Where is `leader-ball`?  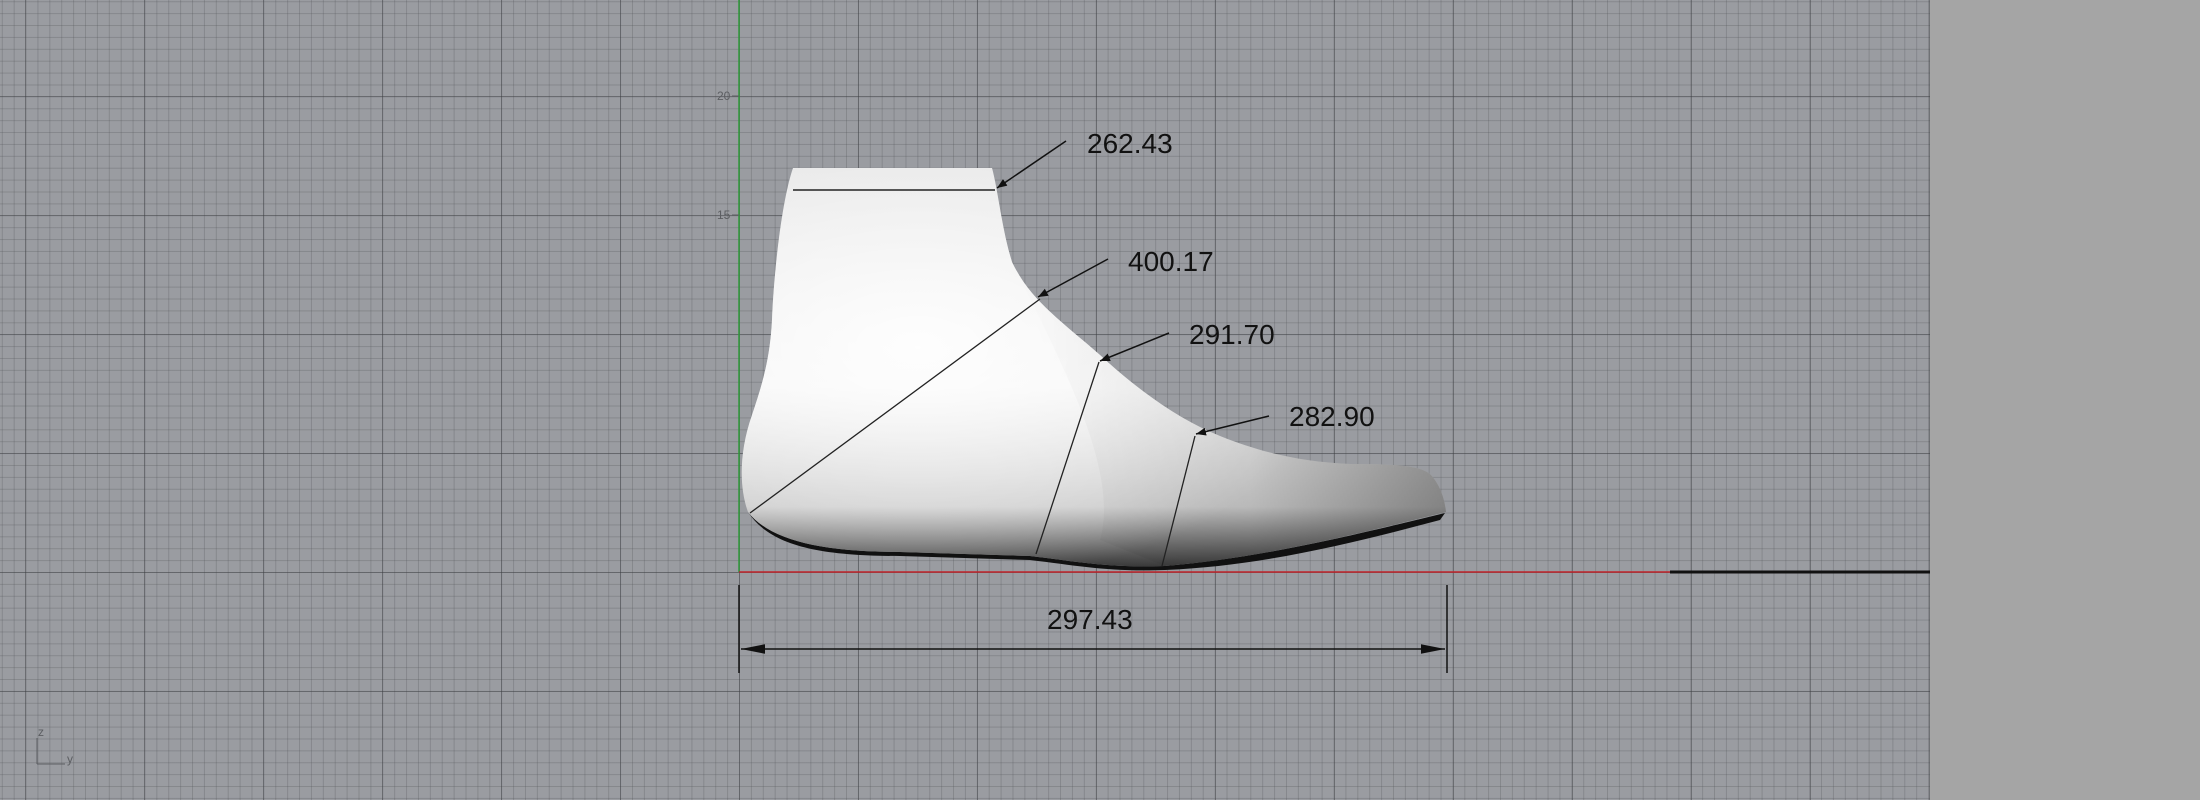
leader-ball is located at coordinates (1232, 425).